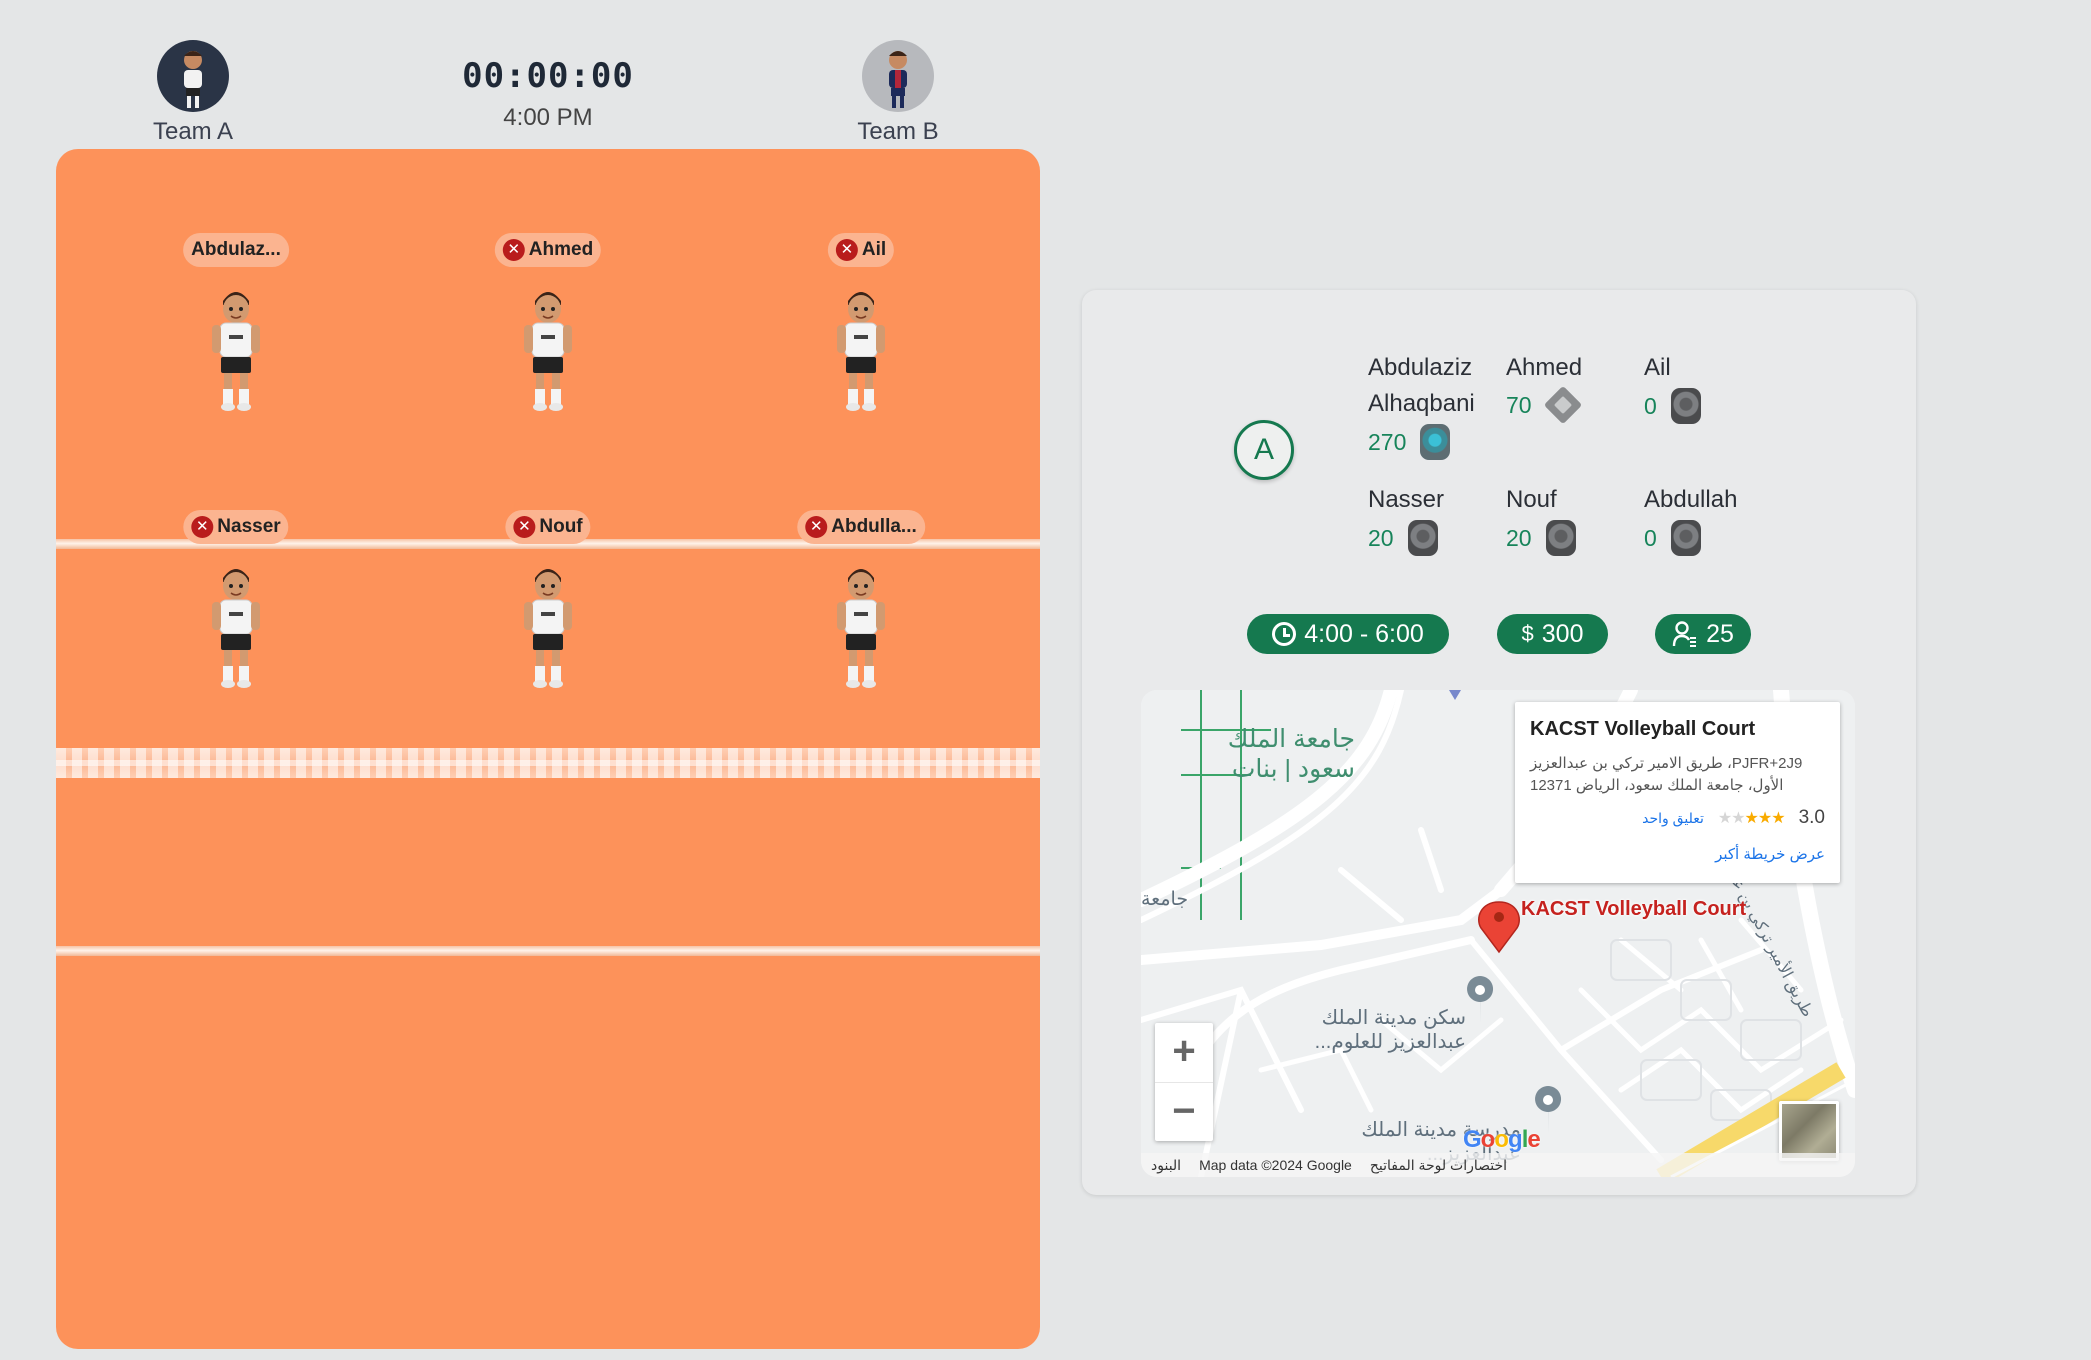 This screenshot has width=2091, height=1360. I want to click on player-slot: ✕ Ail, so click(861, 323).